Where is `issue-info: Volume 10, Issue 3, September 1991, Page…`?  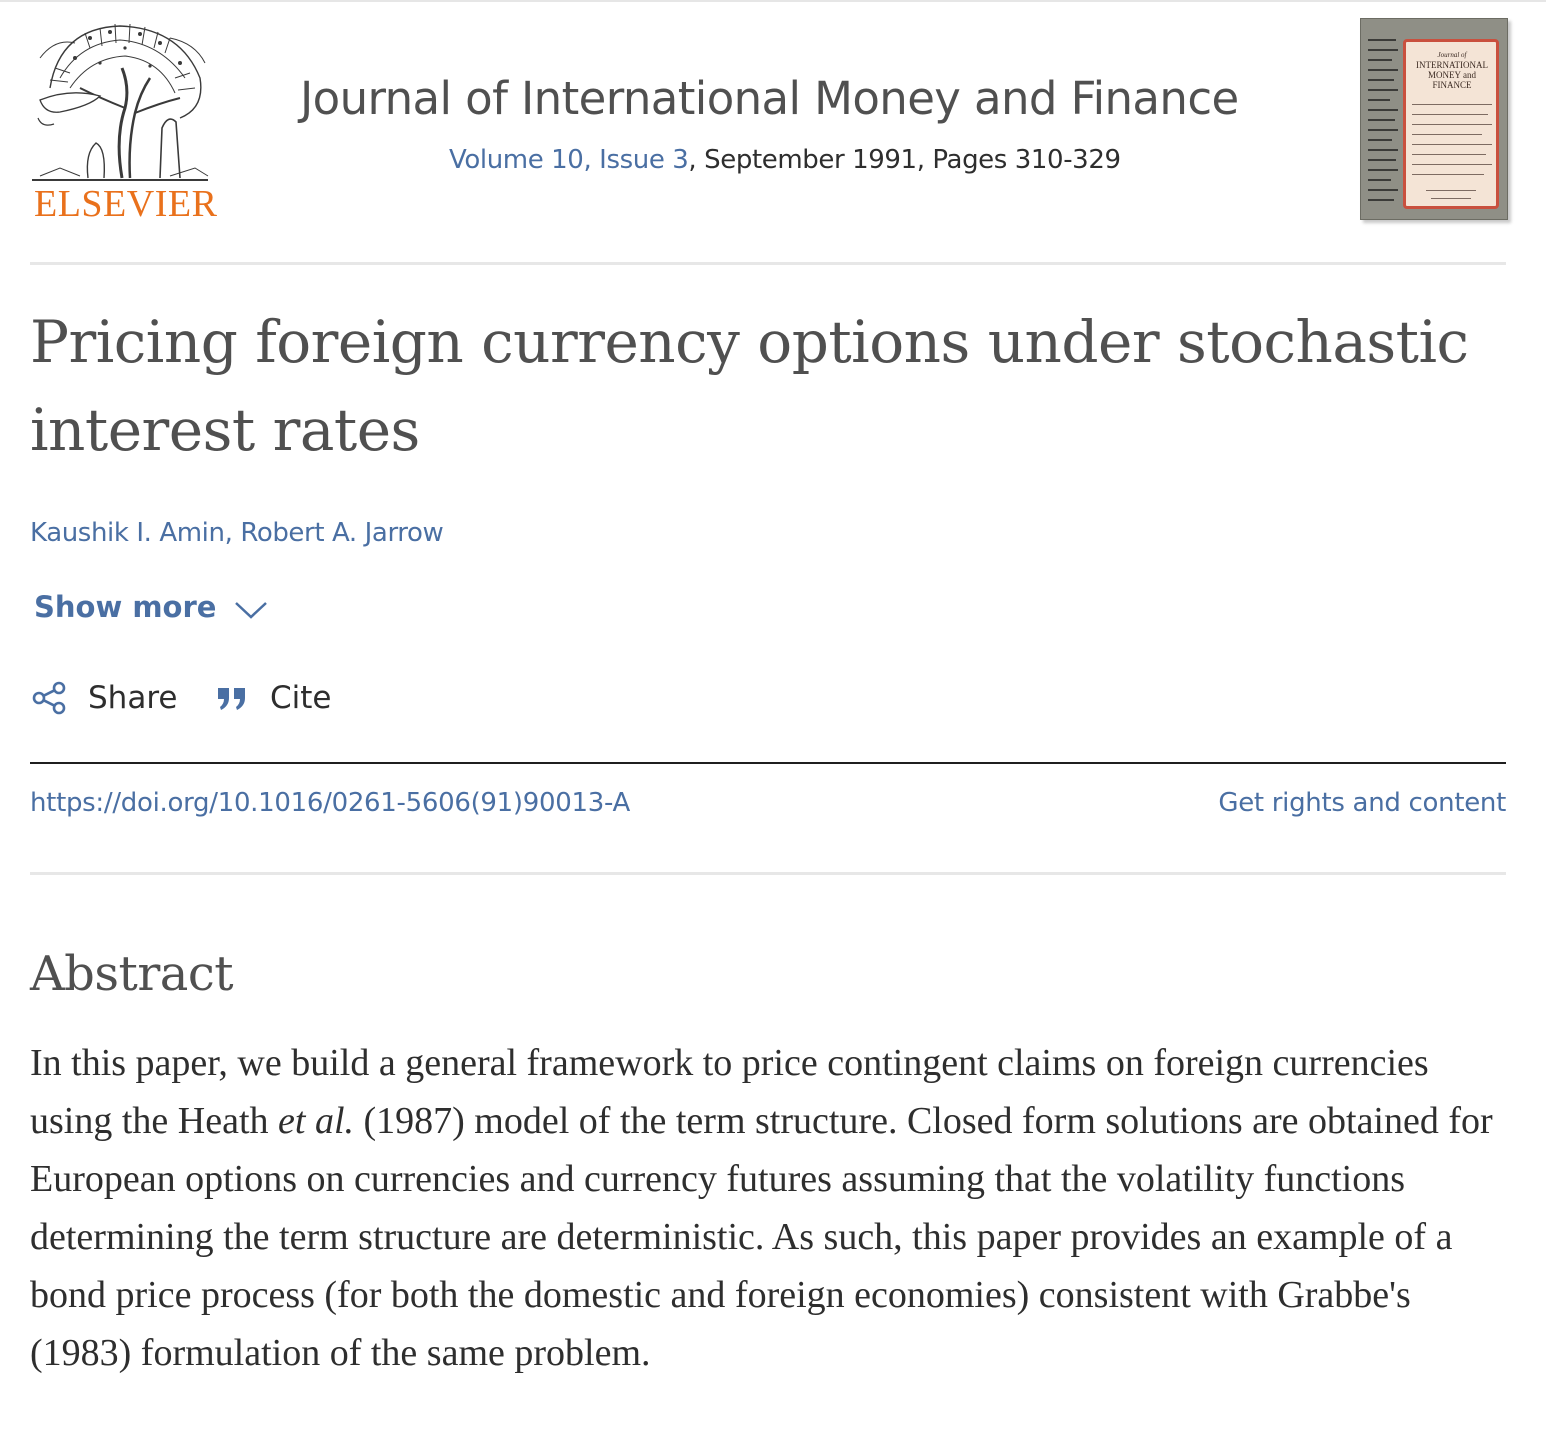
issue-info: Volume 10, Issue 3, September 1991, Page… is located at coordinates (785, 160).